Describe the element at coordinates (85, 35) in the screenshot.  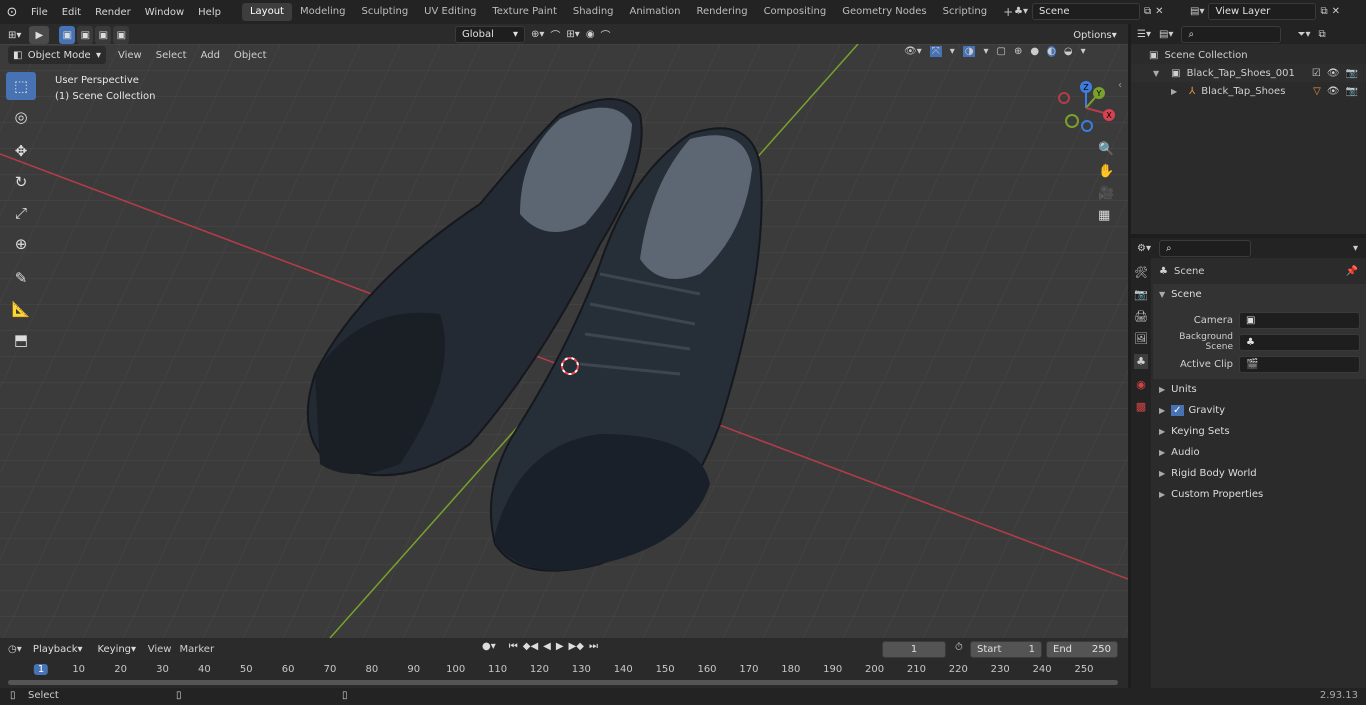
I see `select-extend-icon: ▣` at that location.